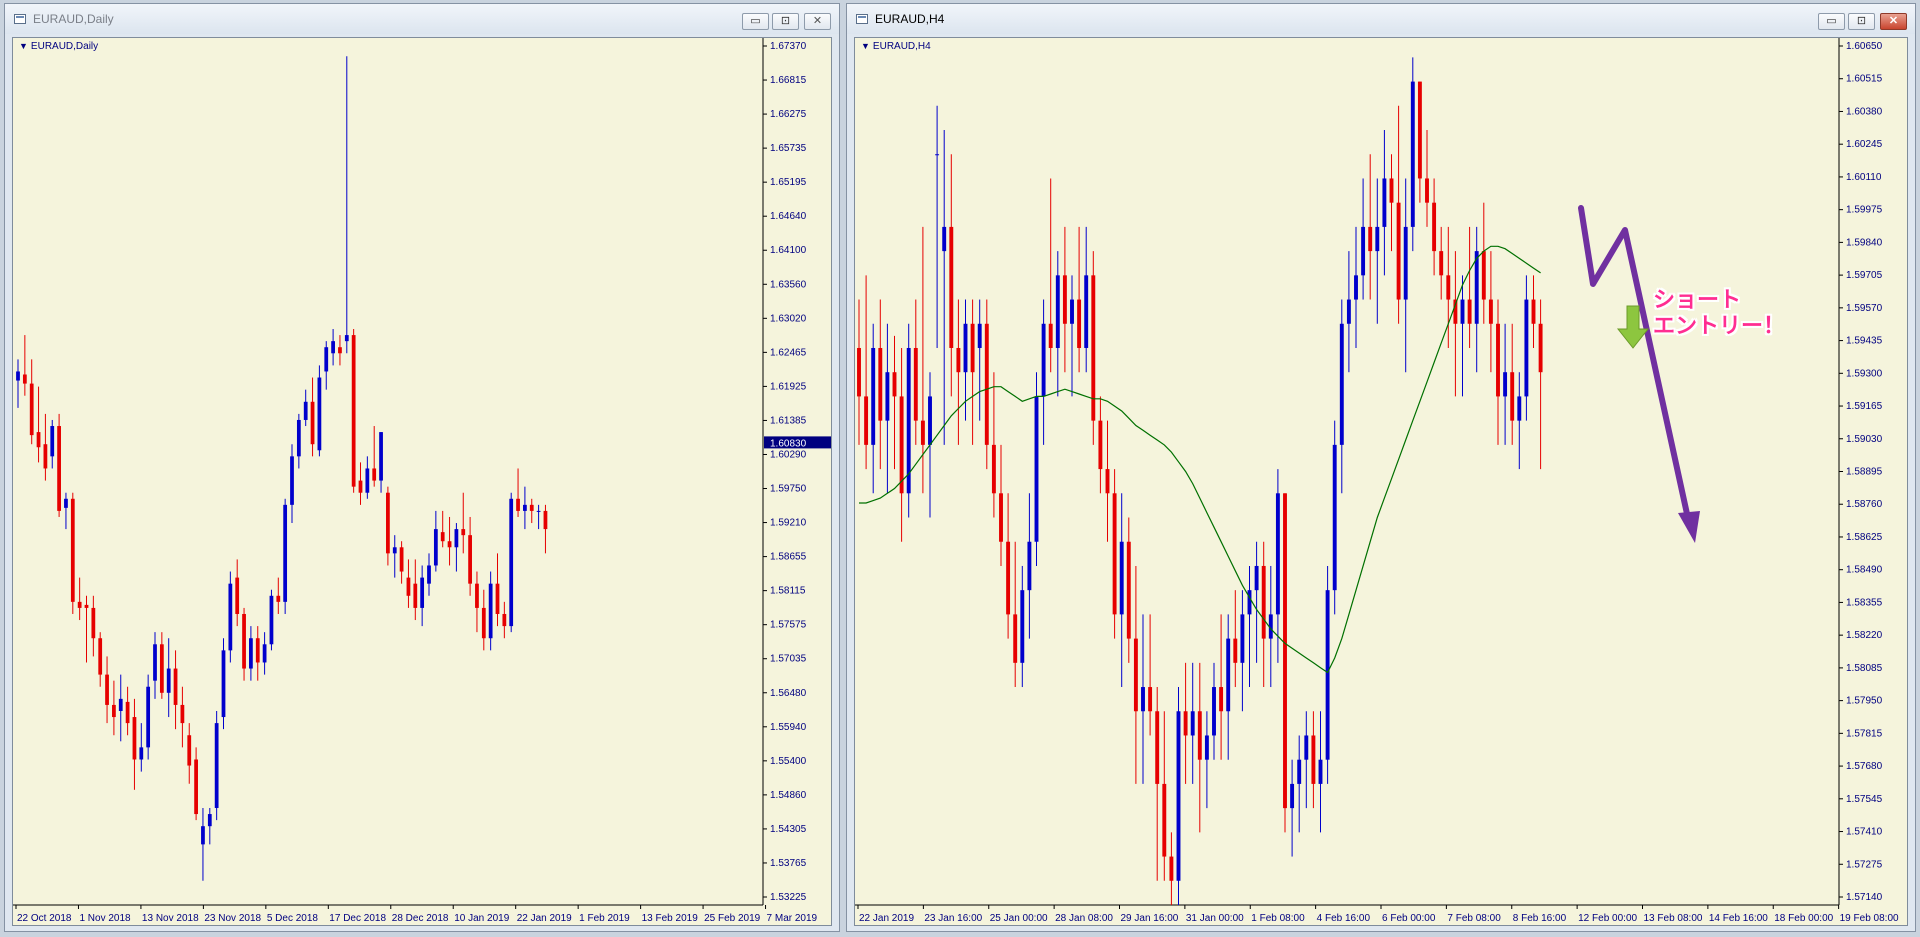 The height and width of the screenshot is (937, 1920). Describe the element at coordinates (788, 114) in the screenshot. I see `price-tick-label: 1.66275` at that location.